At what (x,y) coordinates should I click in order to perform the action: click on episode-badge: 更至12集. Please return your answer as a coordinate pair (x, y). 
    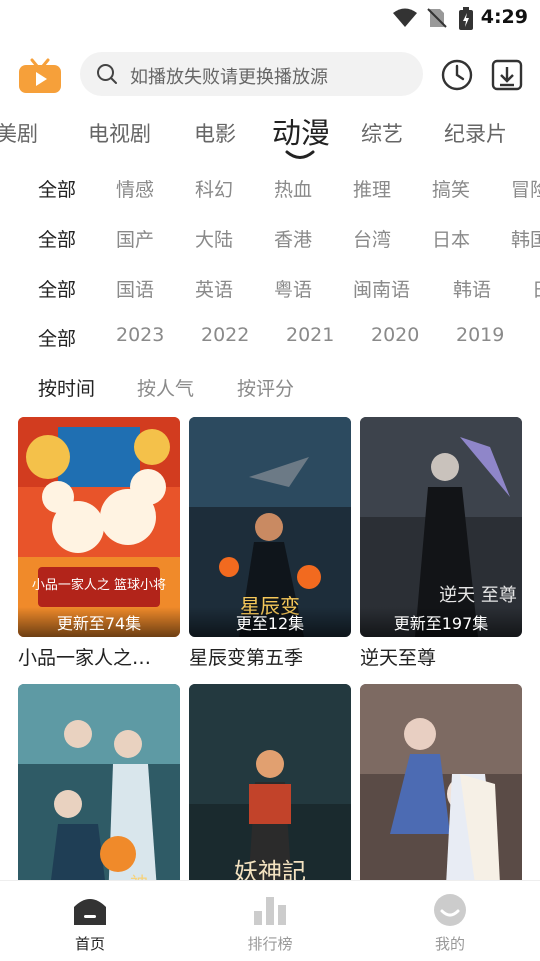
    Looking at the image, I should click on (270, 622).